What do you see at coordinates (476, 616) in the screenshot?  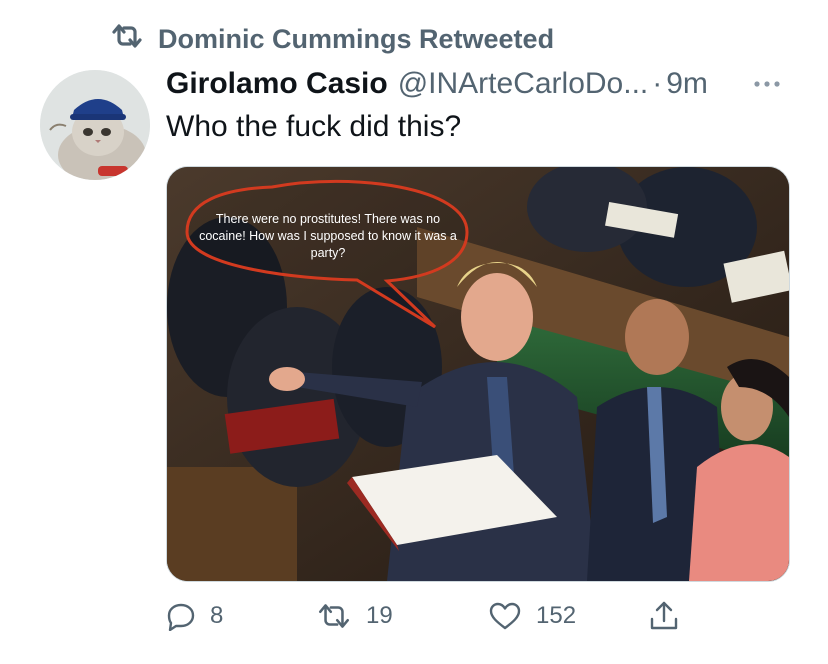 I see `tweet-actions: 8 19 152` at bounding box center [476, 616].